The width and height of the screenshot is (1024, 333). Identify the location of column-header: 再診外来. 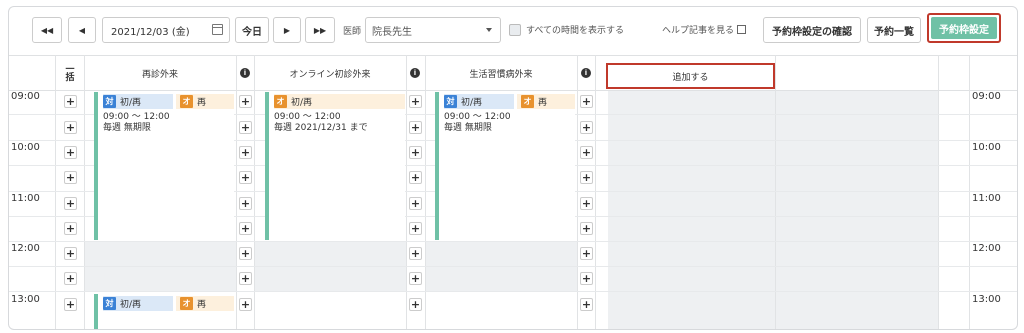
(159, 74).